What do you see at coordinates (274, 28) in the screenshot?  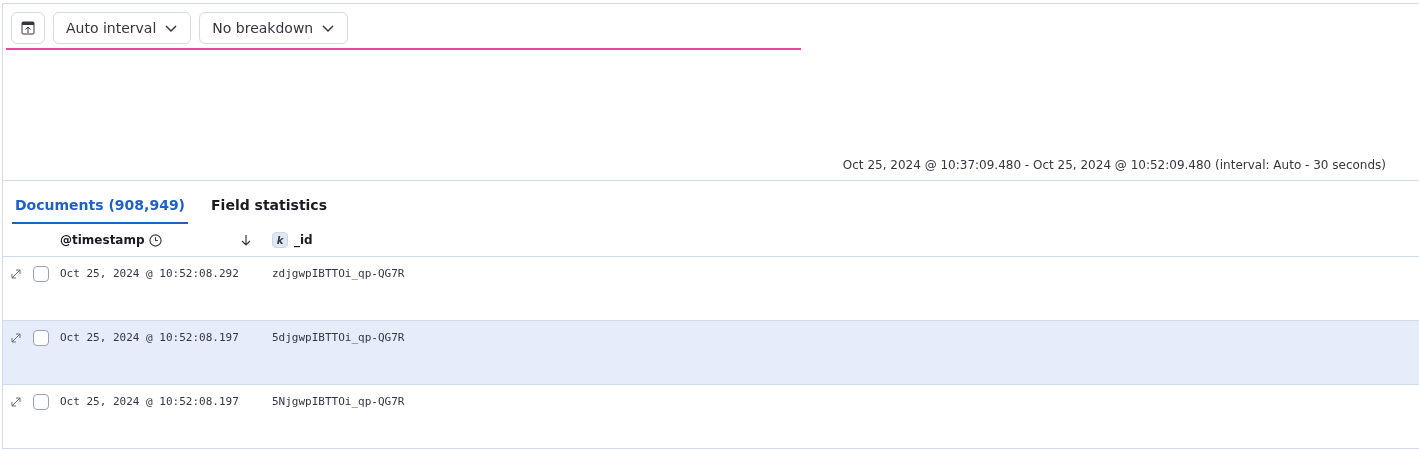 I see `dropdown-button: No breakdown` at bounding box center [274, 28].